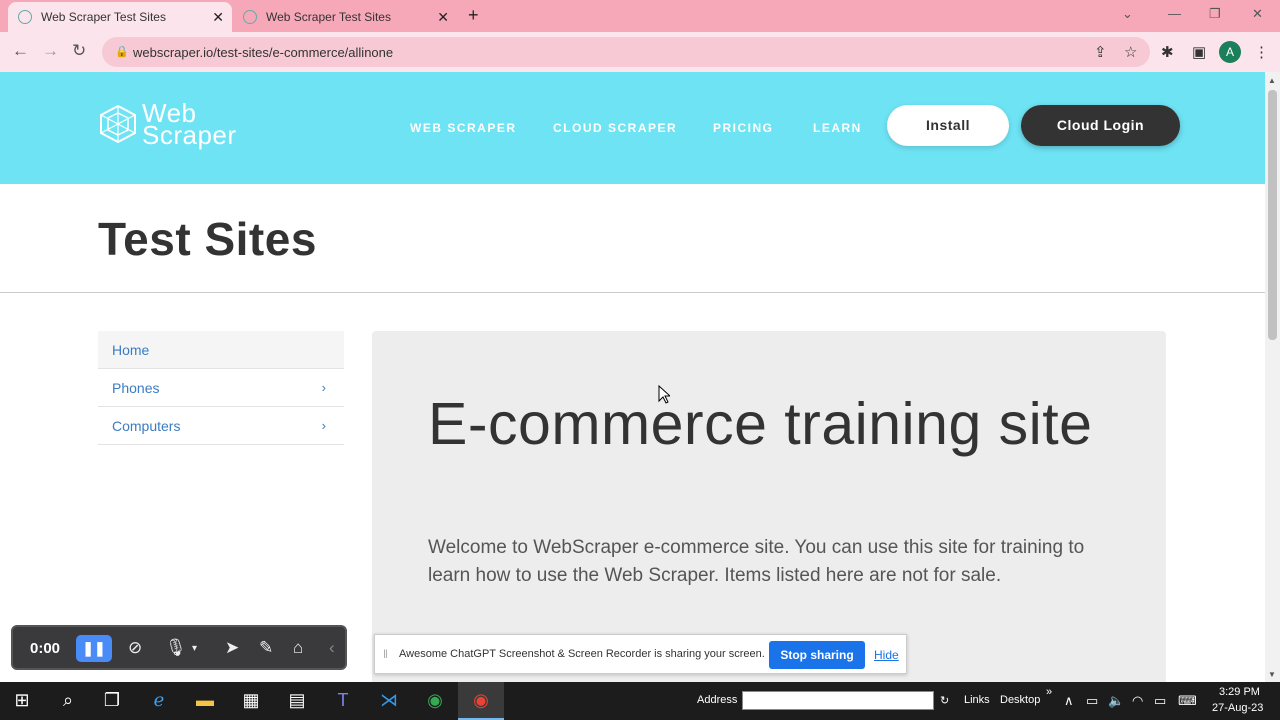 The image size is (1280, 720). What do you see at coordinates (473, 15) in the screenshot?
I see `new-tab-button: +` at bounding box center [473, 15].